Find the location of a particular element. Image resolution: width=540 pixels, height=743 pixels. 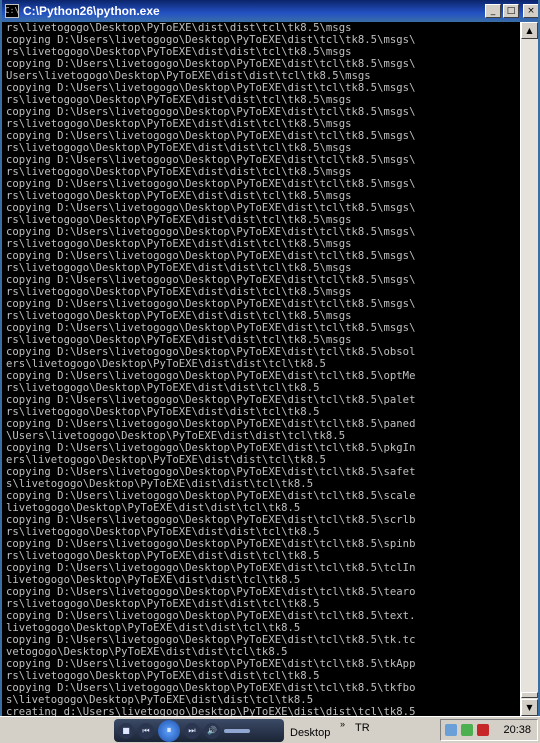

scroll-thumb is located at coordinates (529, 695).